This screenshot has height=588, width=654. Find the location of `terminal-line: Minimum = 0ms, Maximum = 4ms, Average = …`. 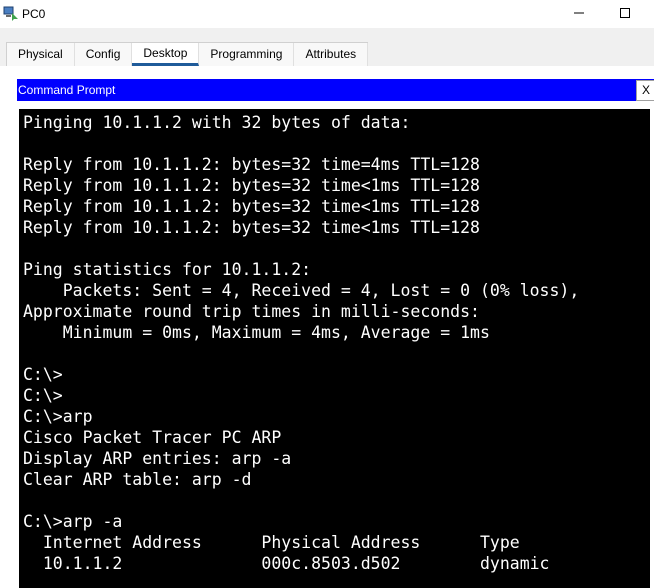

terminal-line: Minimum = 0ms, Maximum = 4ms, Average = … is located at coordinates (256, 332).